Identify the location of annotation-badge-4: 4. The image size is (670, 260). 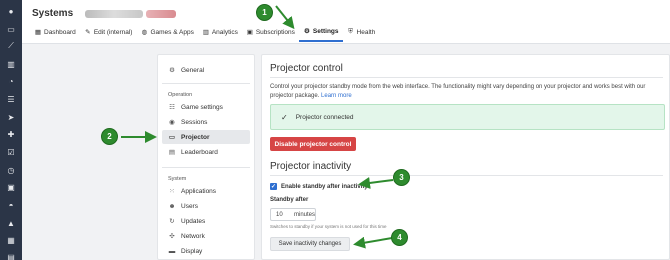
(399, 237).